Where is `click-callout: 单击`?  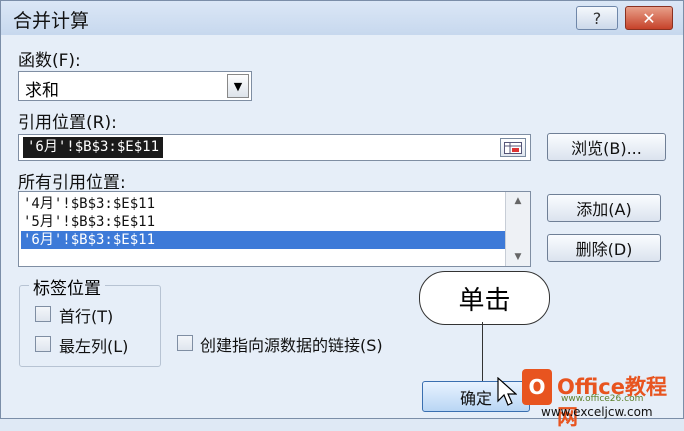
click-callout: 单击 is located at coordinates (484, 298).